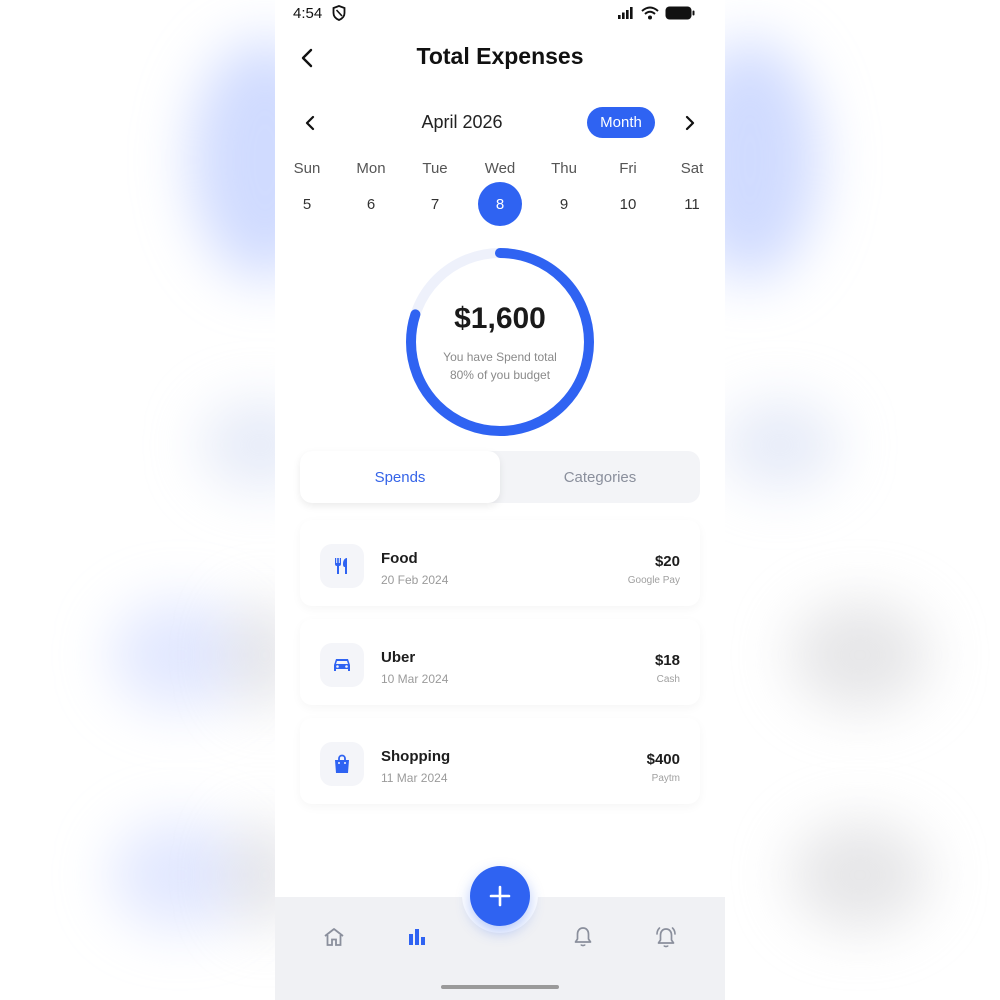 The image size is (1000, 1000). Describe the element at coordinates (650, 15) in the screenshot. I see `wifi-icon` at that location.